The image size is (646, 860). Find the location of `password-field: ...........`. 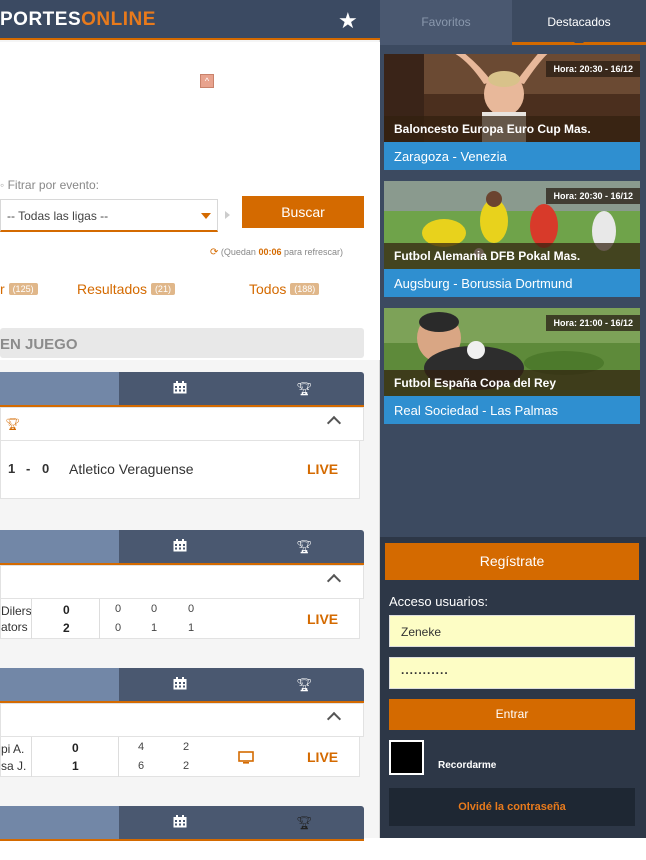

password-field: ........... is located at coordinates (512, 673).